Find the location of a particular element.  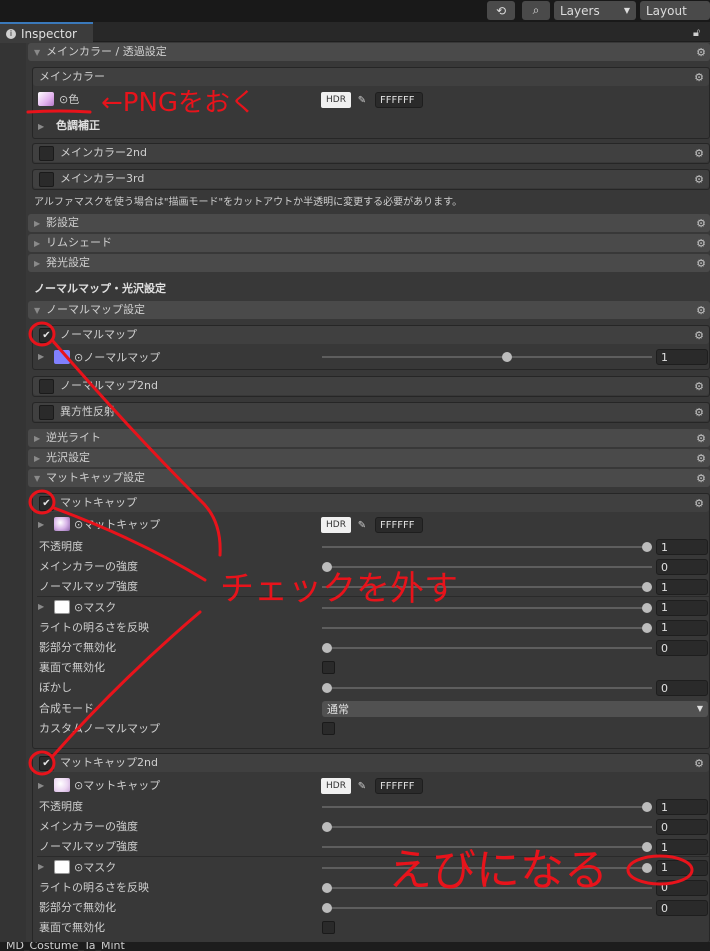

layout-dropdown: Layout is located at coordinates (675, 10).